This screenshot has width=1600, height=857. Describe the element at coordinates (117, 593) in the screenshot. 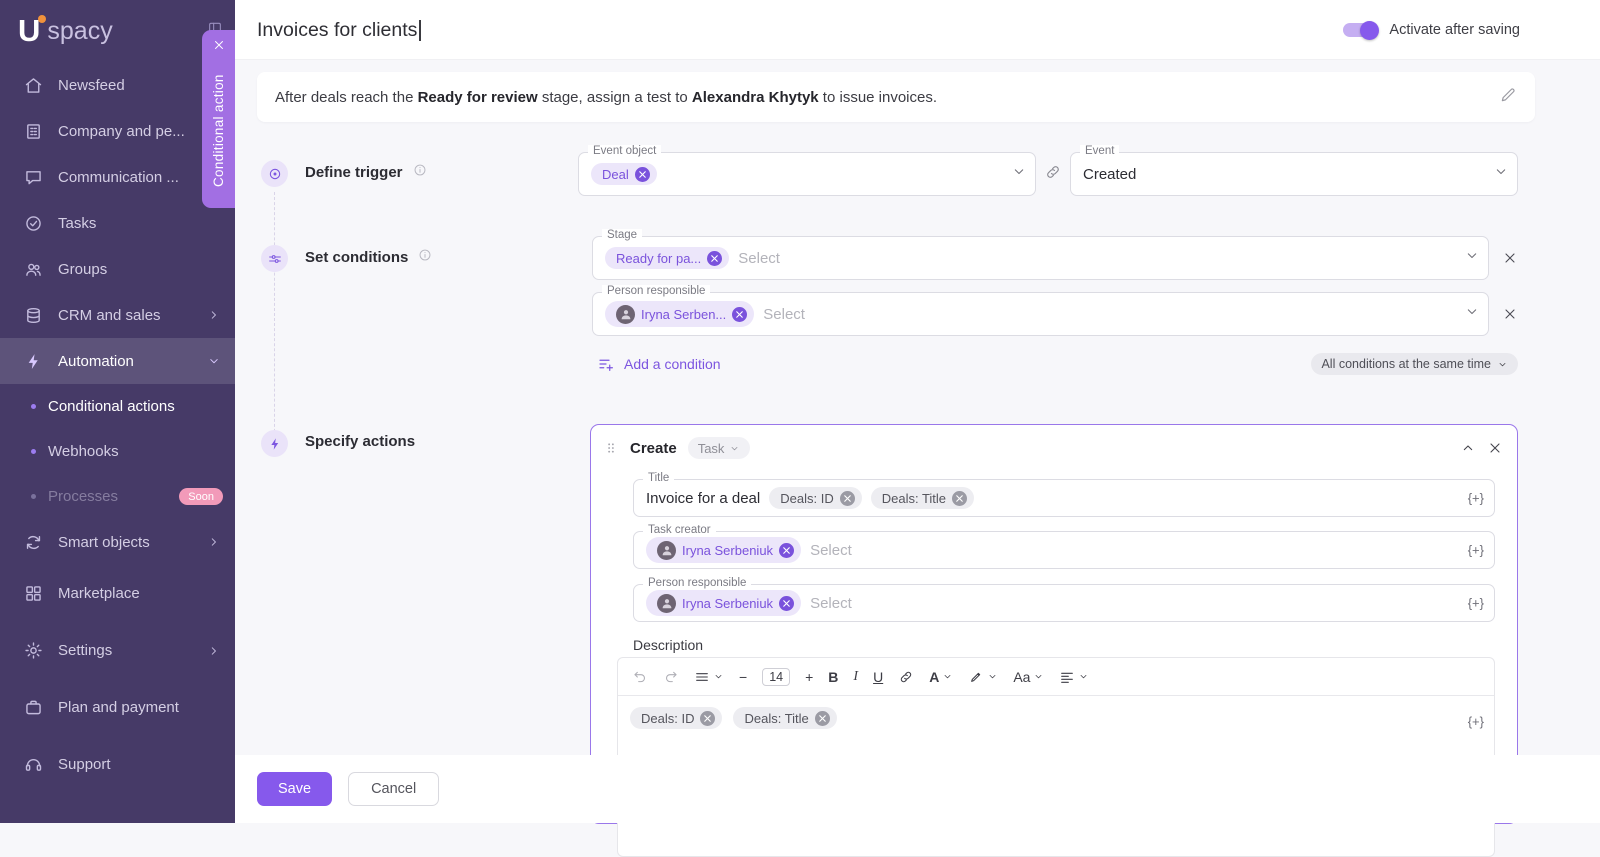

I see `sidebar-item-marketplace: Marketplace` at that location.